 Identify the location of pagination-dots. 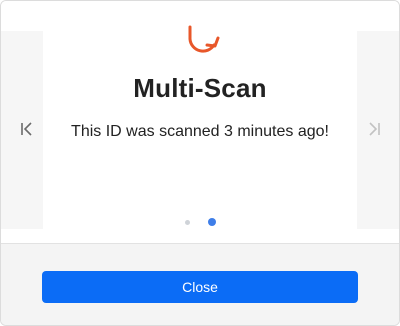
(200, 222).